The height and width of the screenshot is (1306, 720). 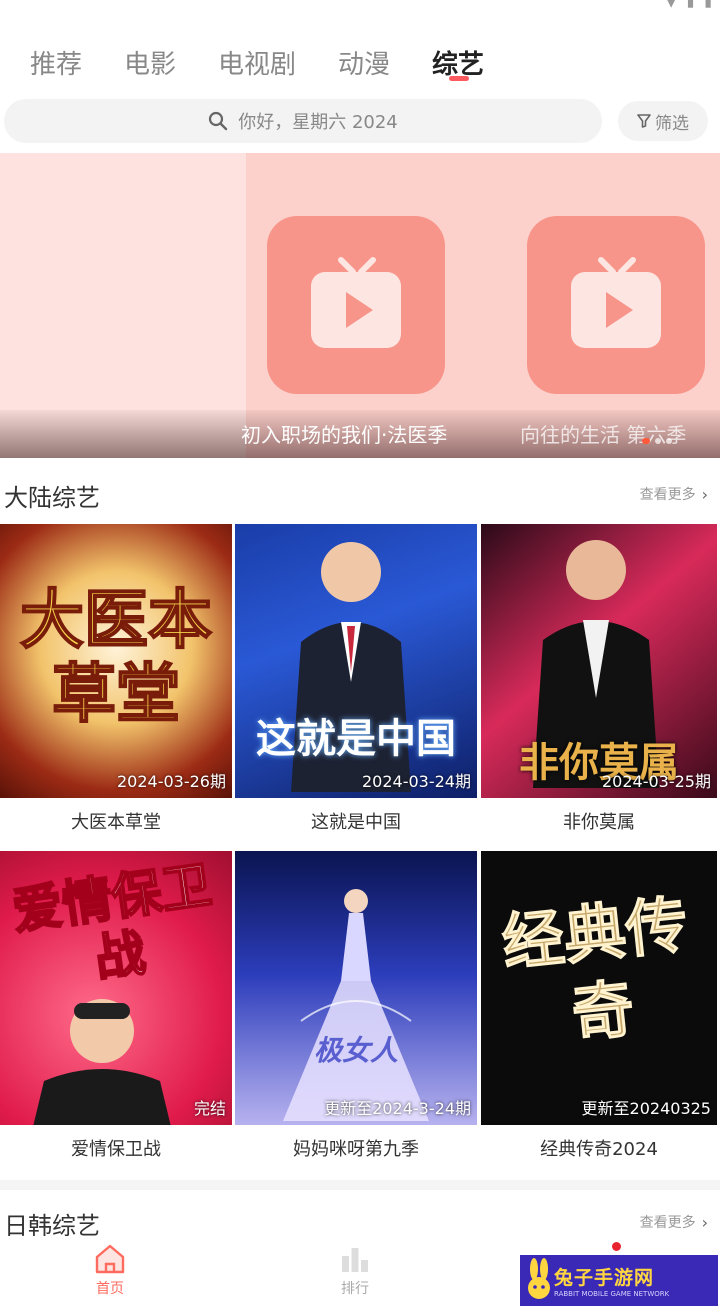 What do you see at coordinates (116, 1149) in the screenshot?
I see `show-title: 爱情保卫战` at bounding box center [116, 1149].